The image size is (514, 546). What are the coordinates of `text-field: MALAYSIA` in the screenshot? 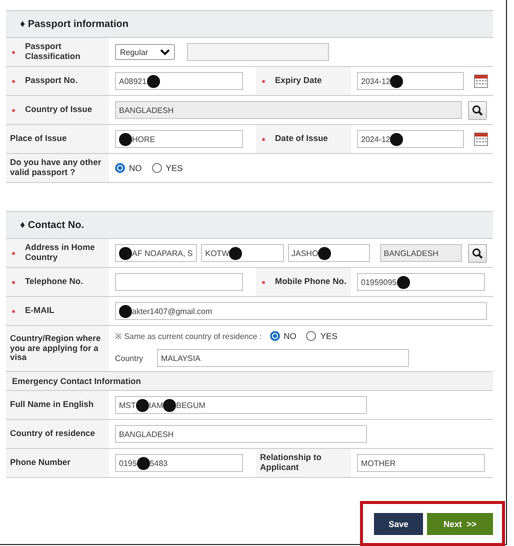 It's located at (283, 358).